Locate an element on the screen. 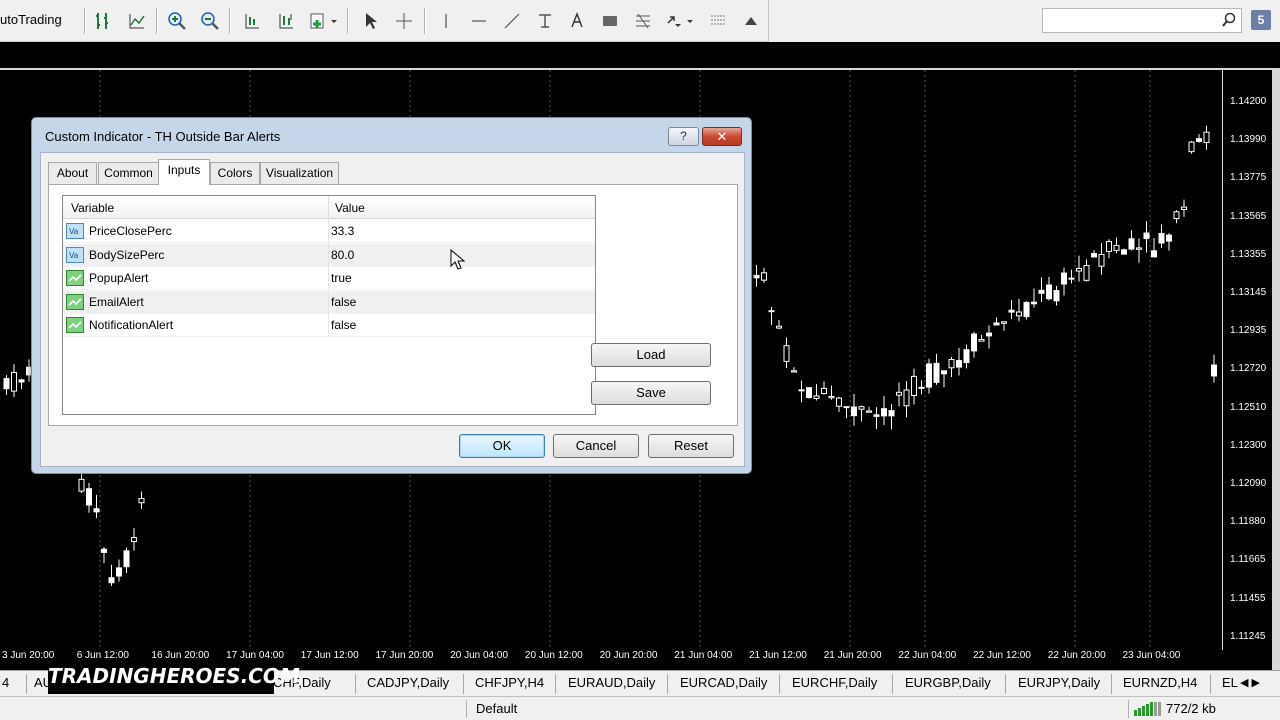 Image resolution: width=1280 pixels, height=720 pixels. tab-scroll-arrows: ◀ ▶ is located at coordinates (1250, 682).